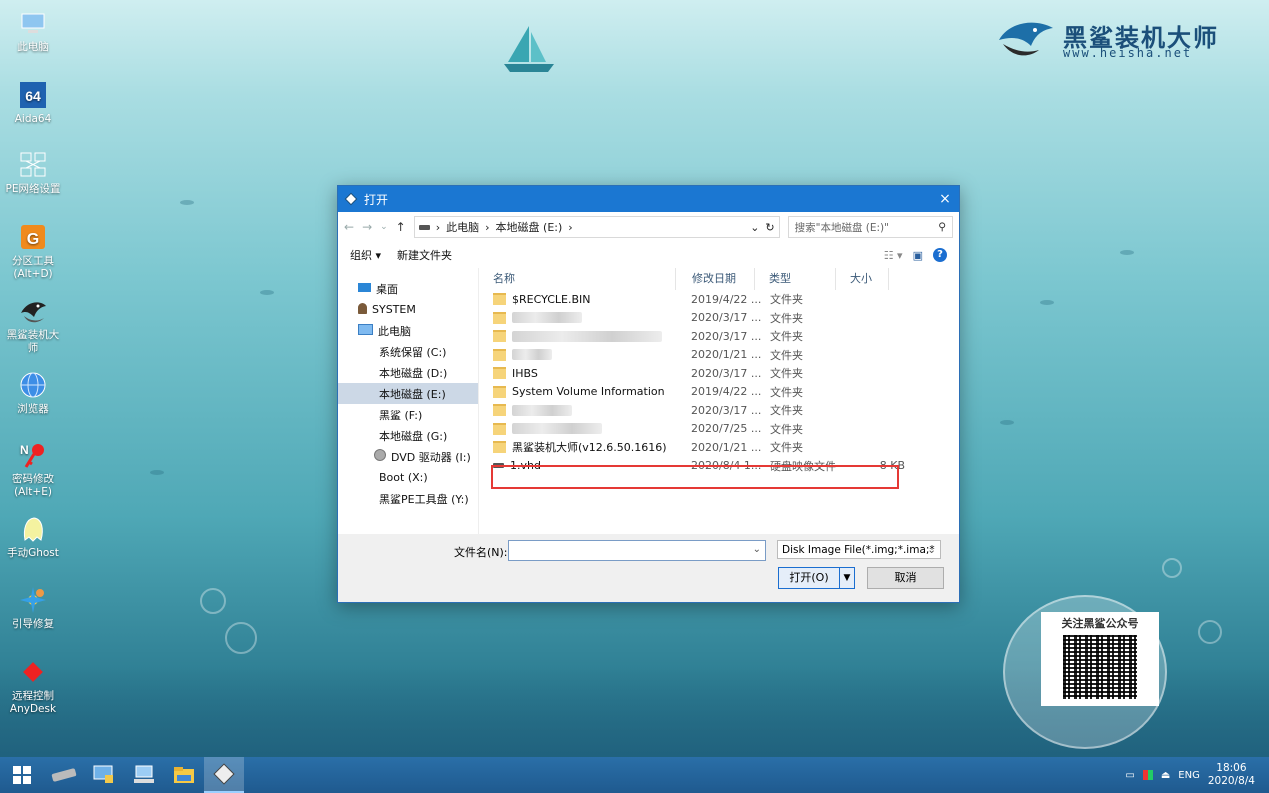  I want to click on sailboat-decoration, so click(529, 49).